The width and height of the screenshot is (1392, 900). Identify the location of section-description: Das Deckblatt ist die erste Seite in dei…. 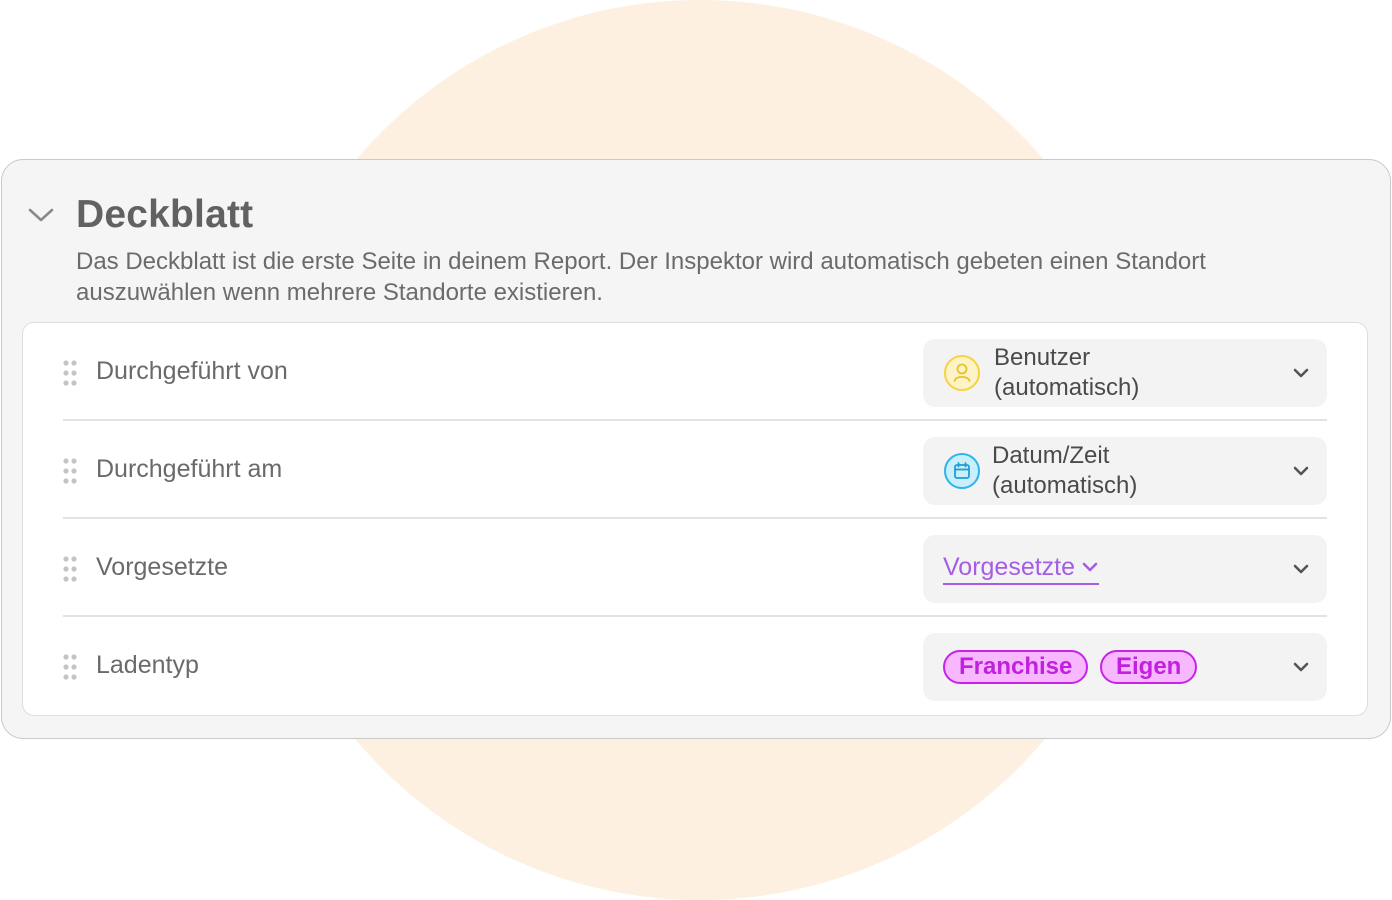
(641, 277).